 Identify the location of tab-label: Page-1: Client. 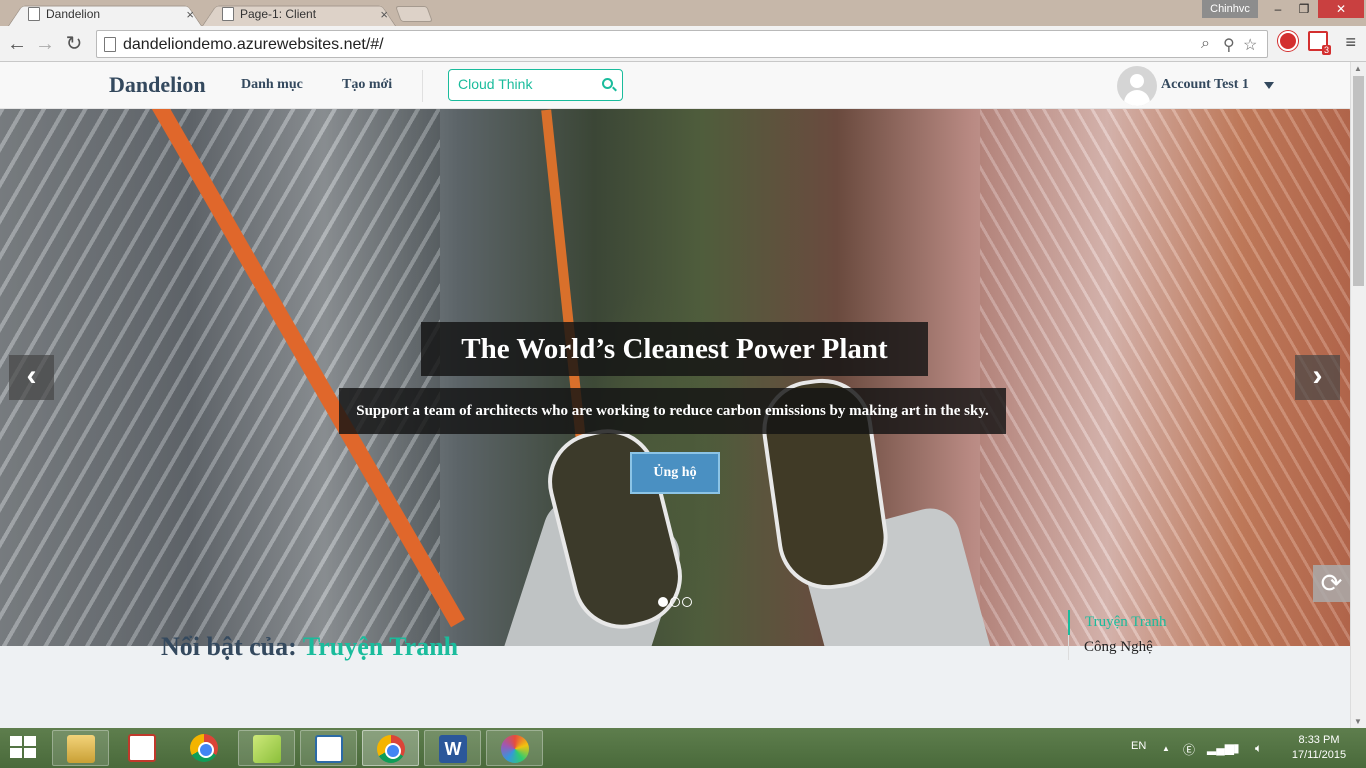
(278, 14).